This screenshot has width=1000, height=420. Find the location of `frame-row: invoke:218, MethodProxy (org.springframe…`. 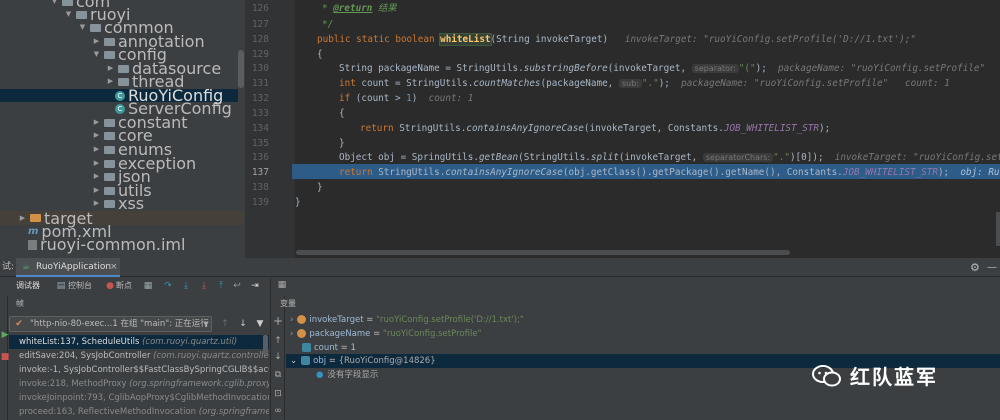

frame-row: invoke:218, MethodProxy (org.springframe… is located at coordinates (139, 384).